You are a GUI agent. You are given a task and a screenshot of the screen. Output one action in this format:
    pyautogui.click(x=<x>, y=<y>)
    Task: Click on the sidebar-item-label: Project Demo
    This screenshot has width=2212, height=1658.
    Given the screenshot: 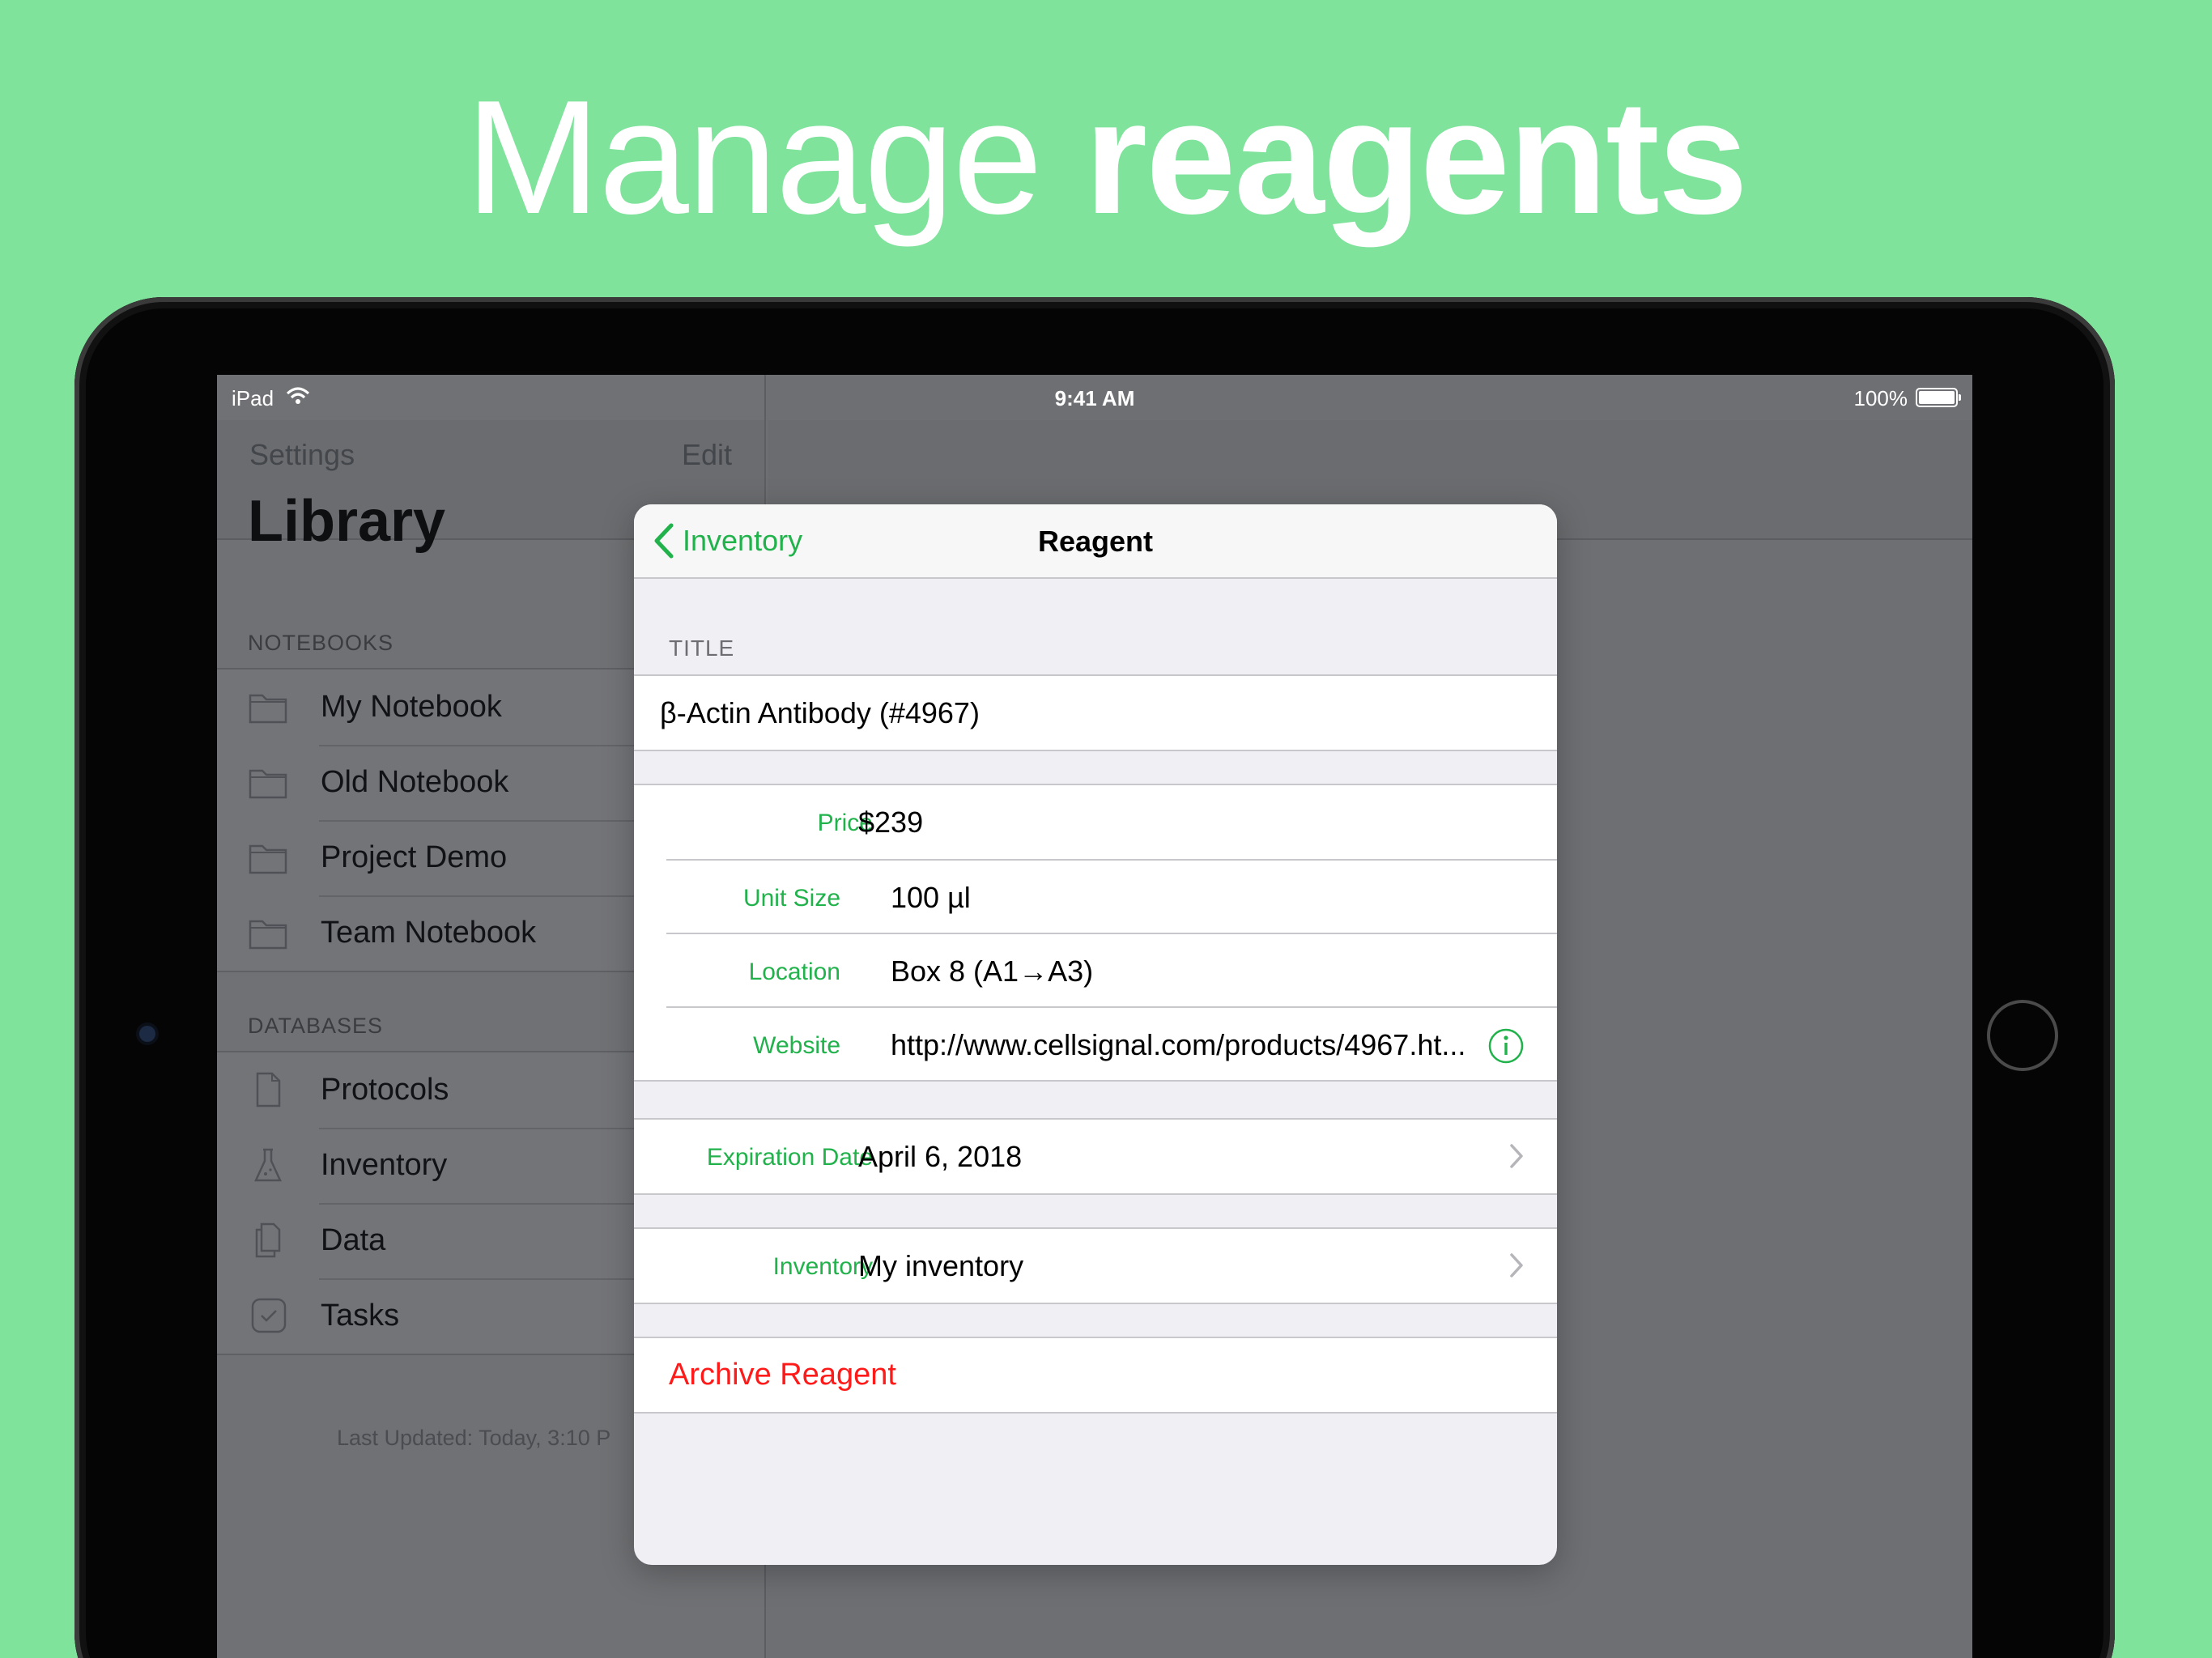 What is the action you would take?
    pyautogui.click(x=414, y=857)
    